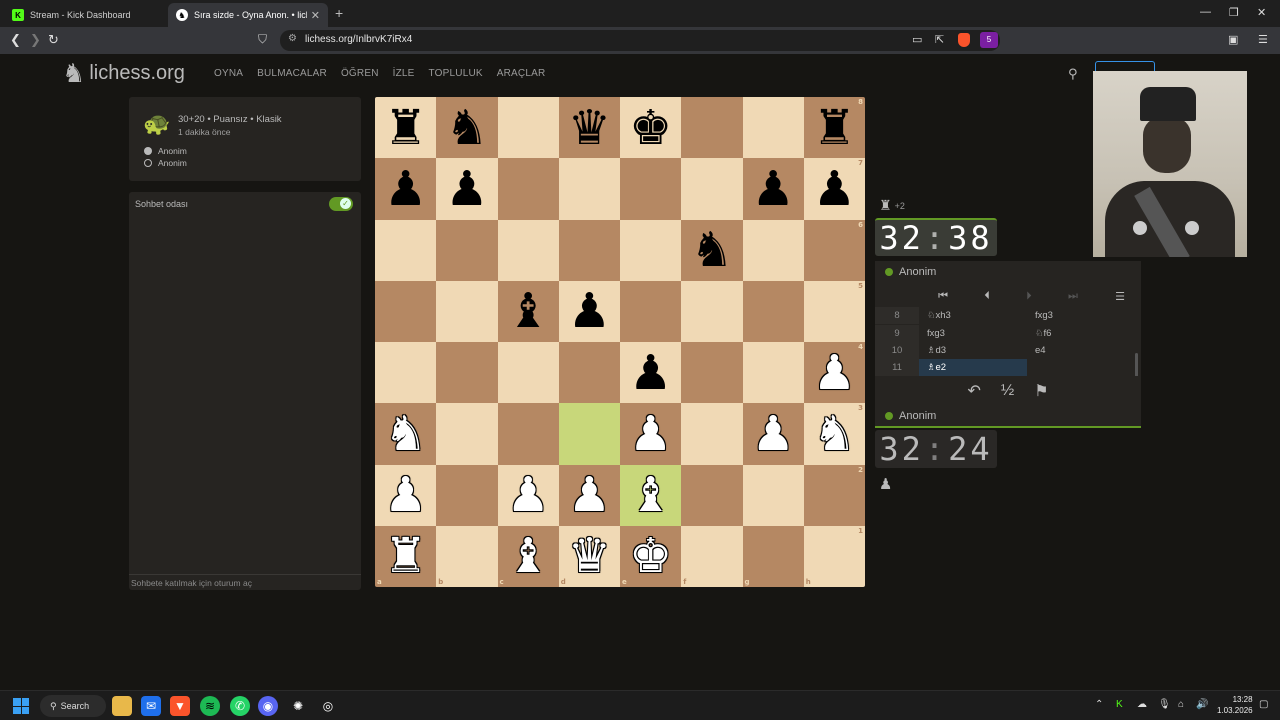  Describe the element at coordinates (973, 391) in the screenshot. I see `takeback-button: ↶` at that location.